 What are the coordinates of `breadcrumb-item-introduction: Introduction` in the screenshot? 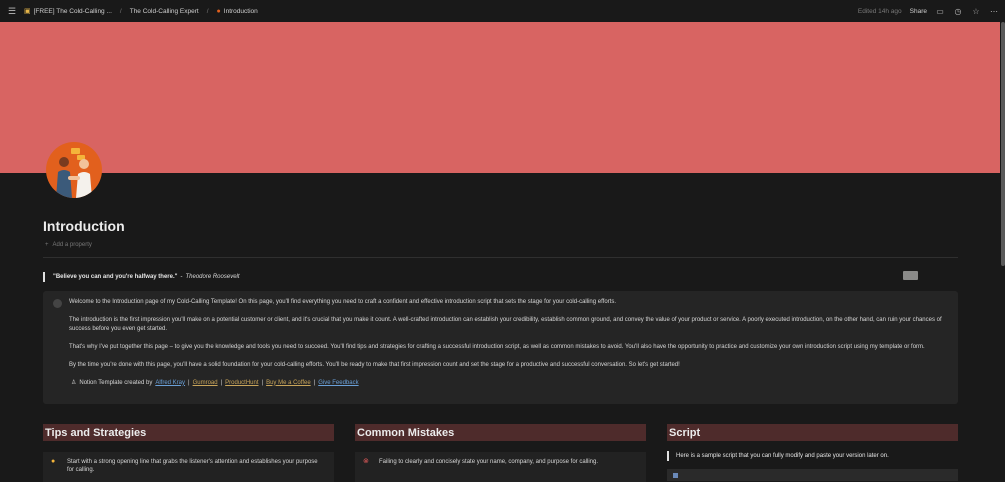 It's located at (241, 11).